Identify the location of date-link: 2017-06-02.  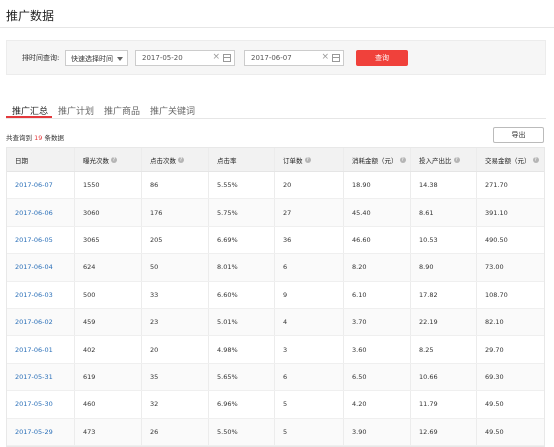
(41, 322).